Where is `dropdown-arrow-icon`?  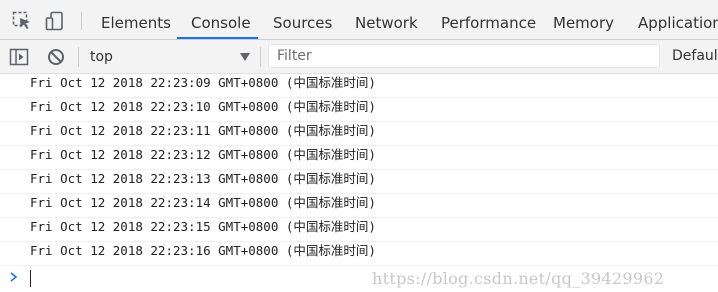 dropdown-arrow-icon is located at coordinates (245, 57).